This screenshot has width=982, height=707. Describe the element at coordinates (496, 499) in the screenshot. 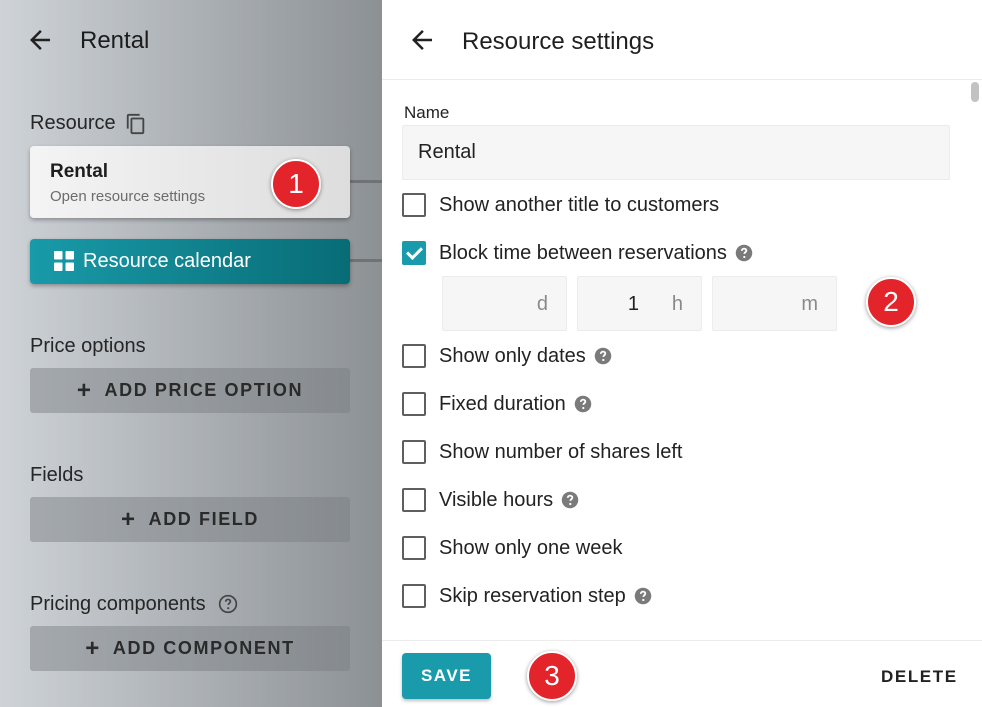

I see `option-label: Visible hours` at that location.